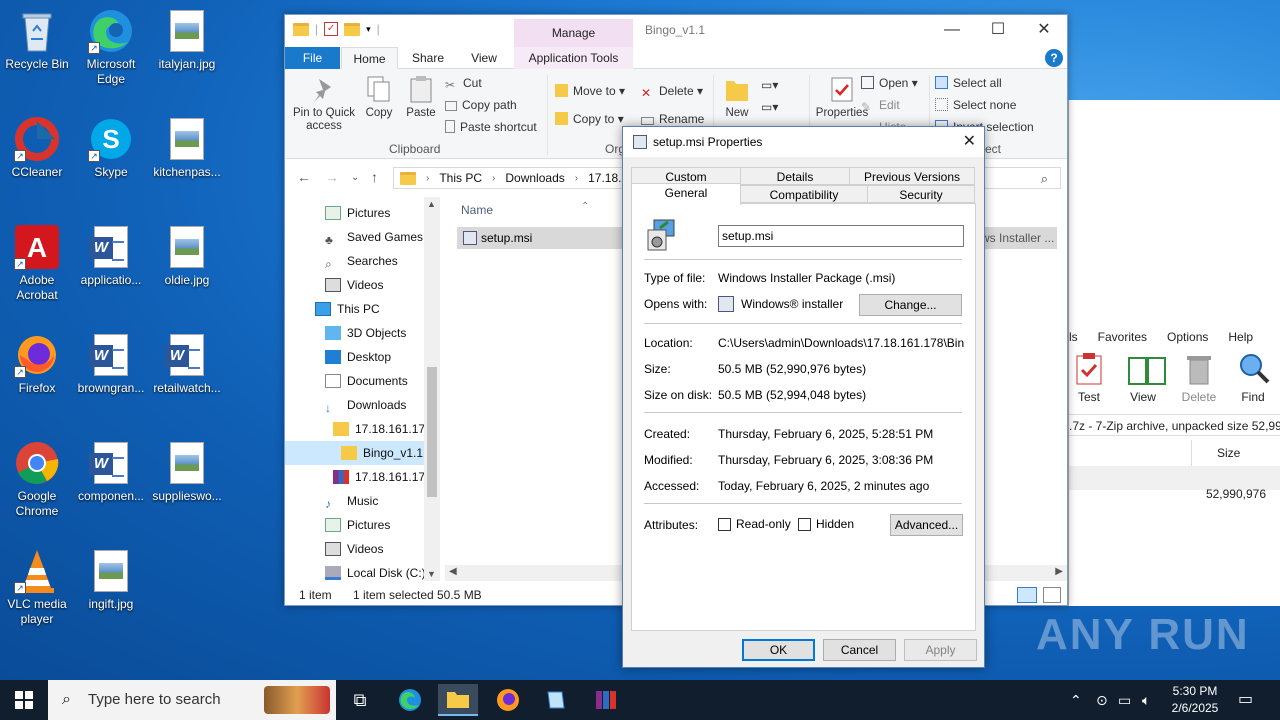  Describe the element at coordinates (590, 91) in the screenshot. I see `move-to-button: Move to ▾` at that location.